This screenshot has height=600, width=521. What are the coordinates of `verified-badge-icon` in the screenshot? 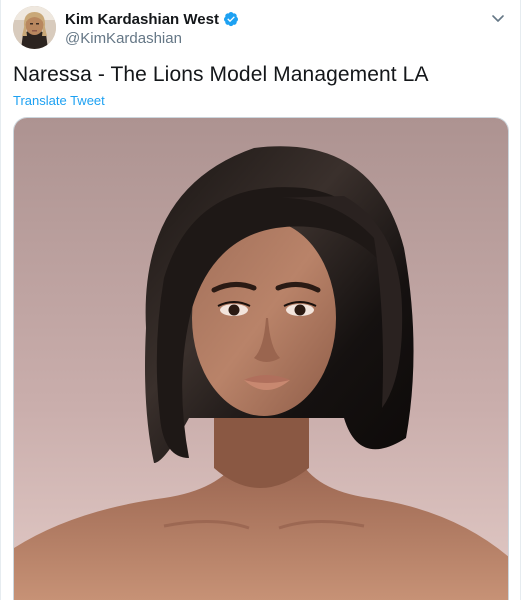 It's located at (231, 19).